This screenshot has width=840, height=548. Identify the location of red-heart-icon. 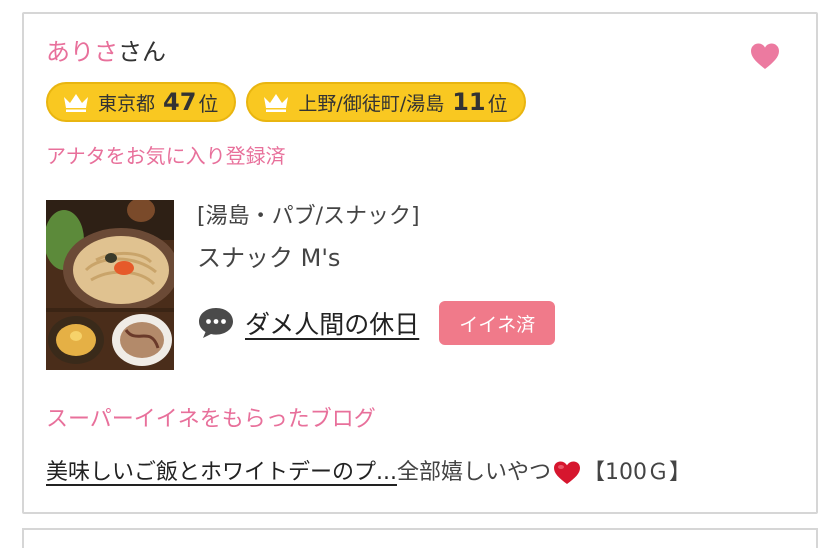
(567, 472).